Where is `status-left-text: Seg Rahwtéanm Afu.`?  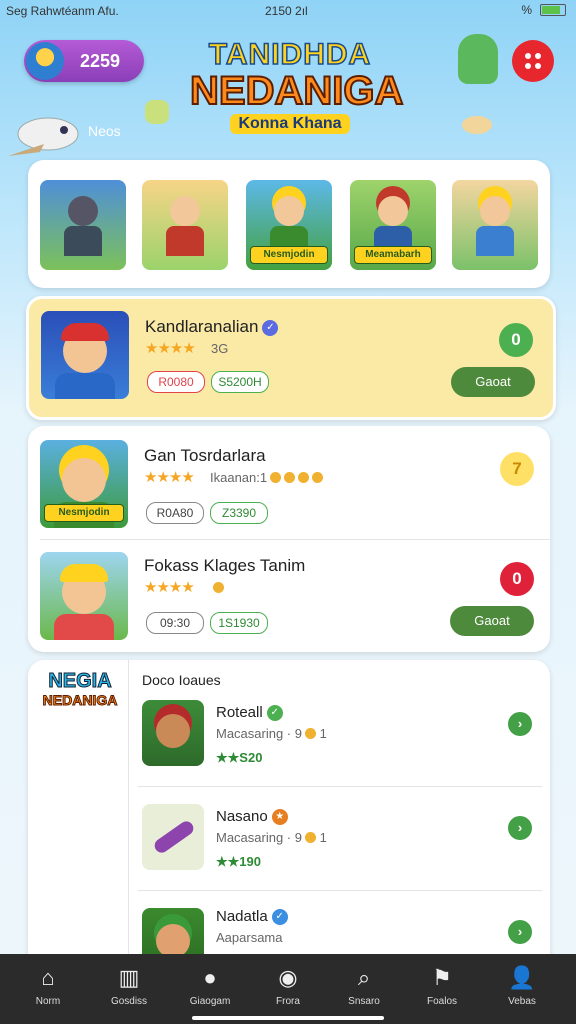 status-left-text: Seg Rahwtéanm Afu. is located at coordinates (62, 11).